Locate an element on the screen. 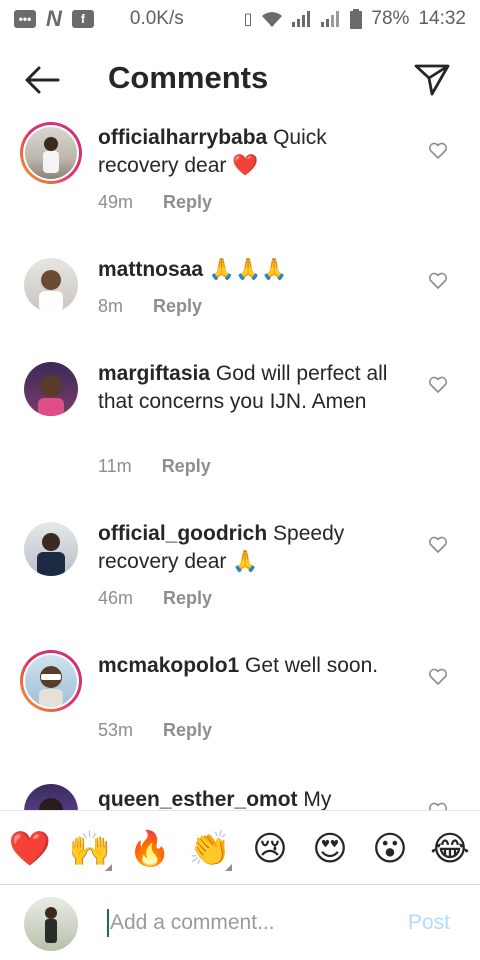 Image resolution: width=480 pixels, height=960 pixels. heart-emoji-button: ❤️ is located at coordinates (30, 849).